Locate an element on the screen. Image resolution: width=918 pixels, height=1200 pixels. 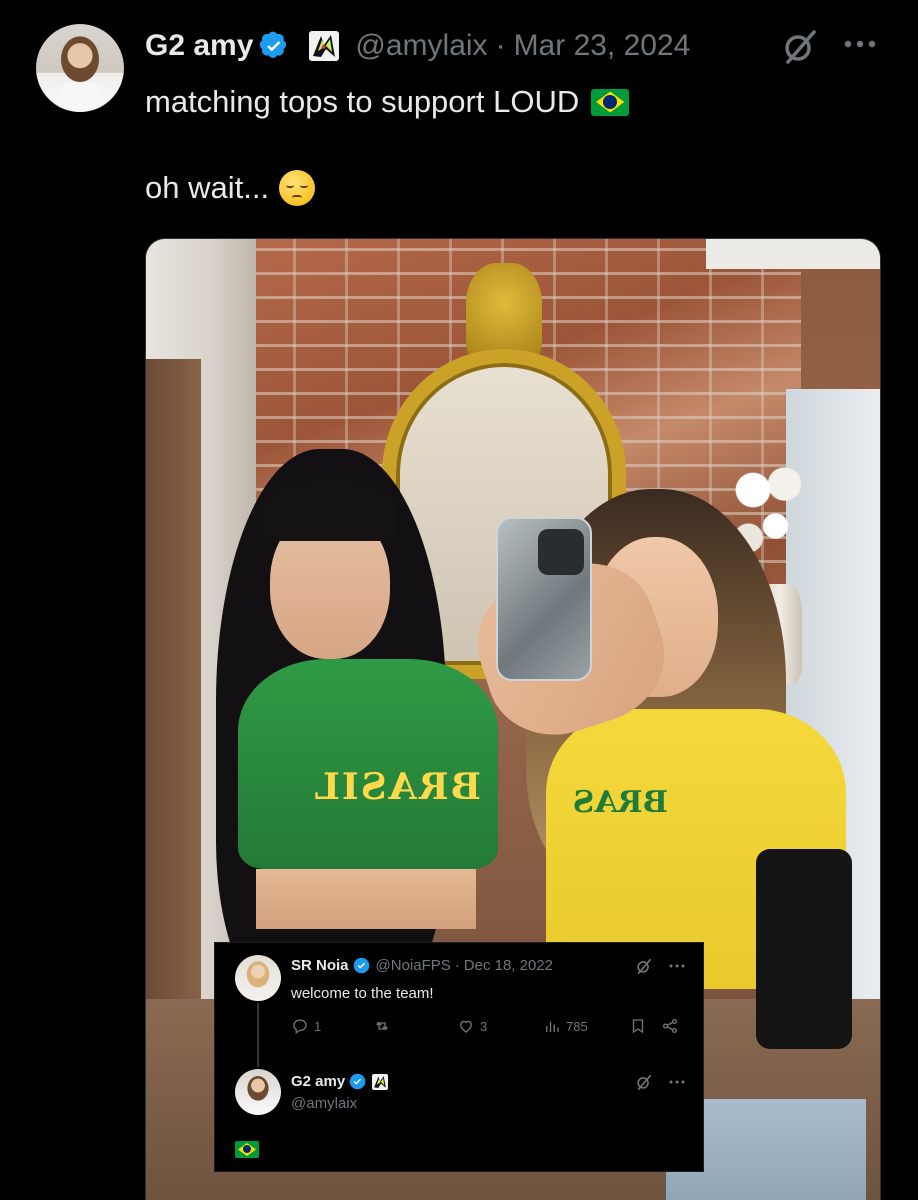
shirt-print-left: BRASIL is located at coordinates (396, 787).